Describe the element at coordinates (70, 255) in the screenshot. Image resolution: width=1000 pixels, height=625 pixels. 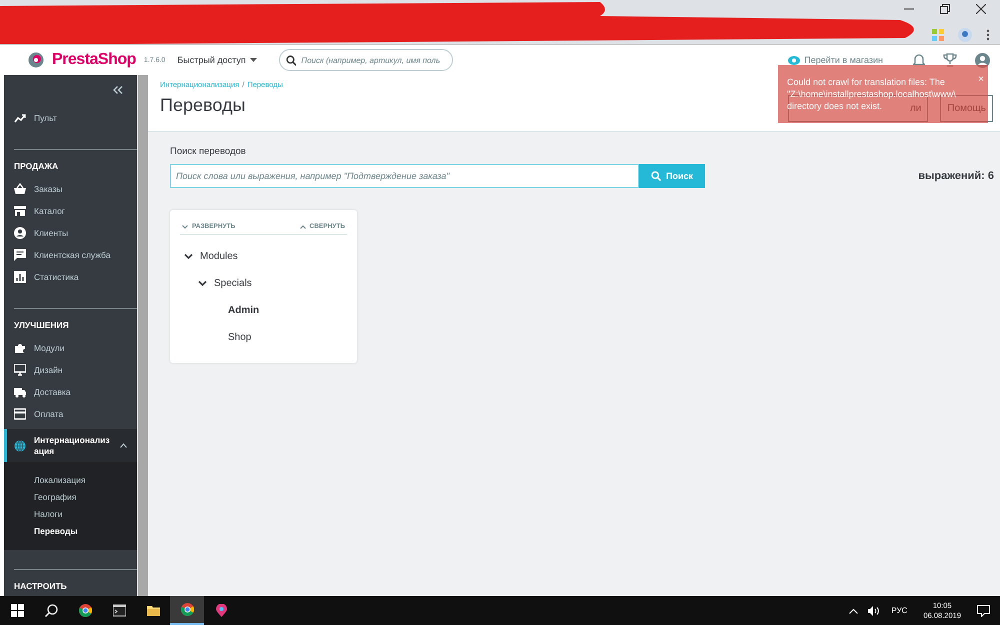
I see `sidebar-item: Клиентская служба` at that location.